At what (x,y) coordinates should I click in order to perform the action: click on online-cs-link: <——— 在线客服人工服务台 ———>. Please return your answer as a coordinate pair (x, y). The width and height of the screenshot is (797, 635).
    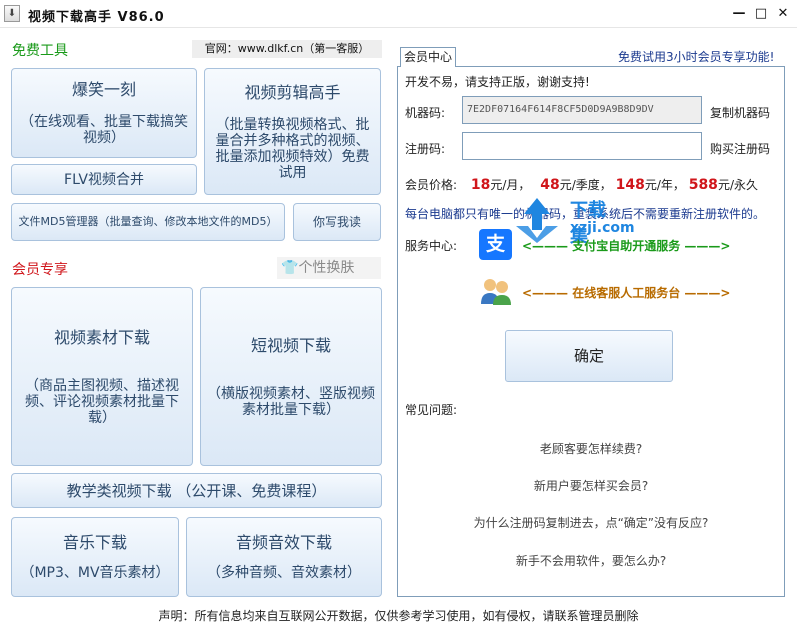
    Looking at the image, I should click on (626, 292).